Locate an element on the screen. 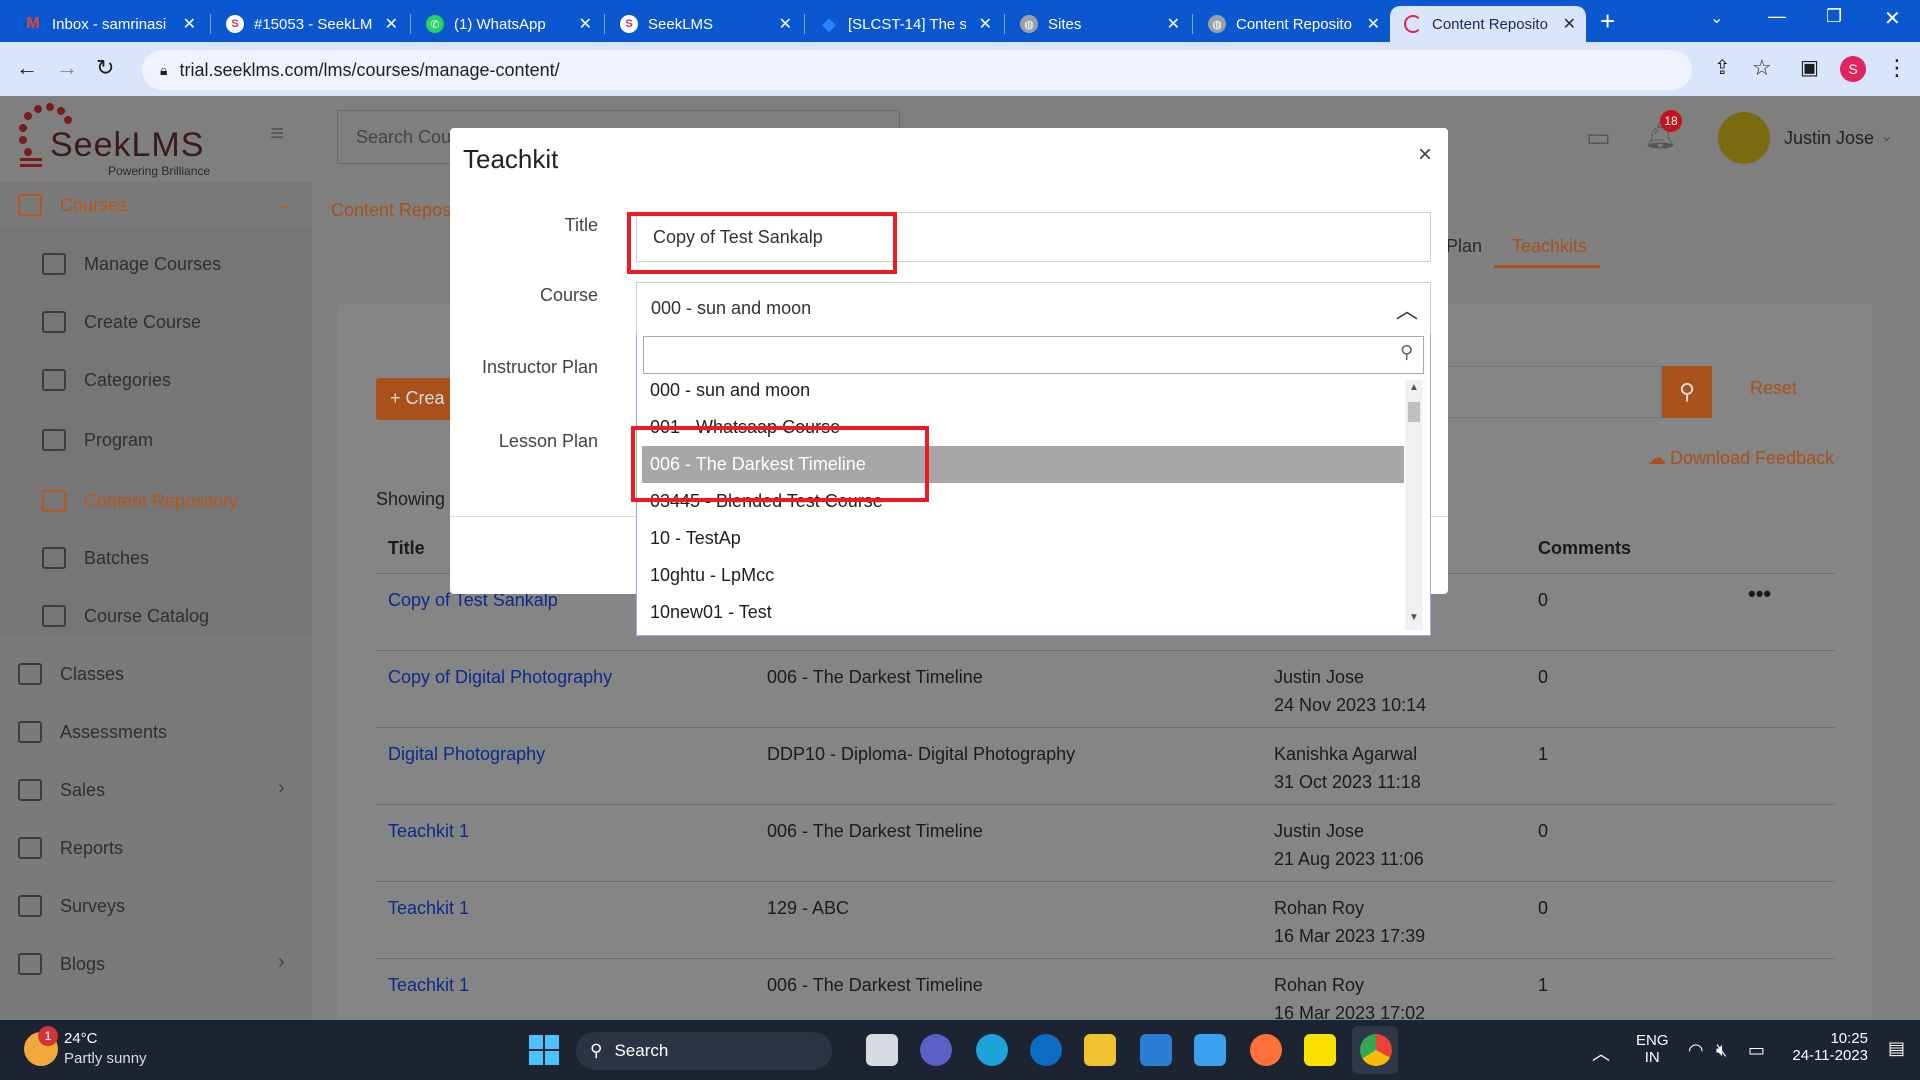 The width and height of the screenshot is (1920, 1080). side-panel-icon: ▣ is located at coordinates (1809, 67).